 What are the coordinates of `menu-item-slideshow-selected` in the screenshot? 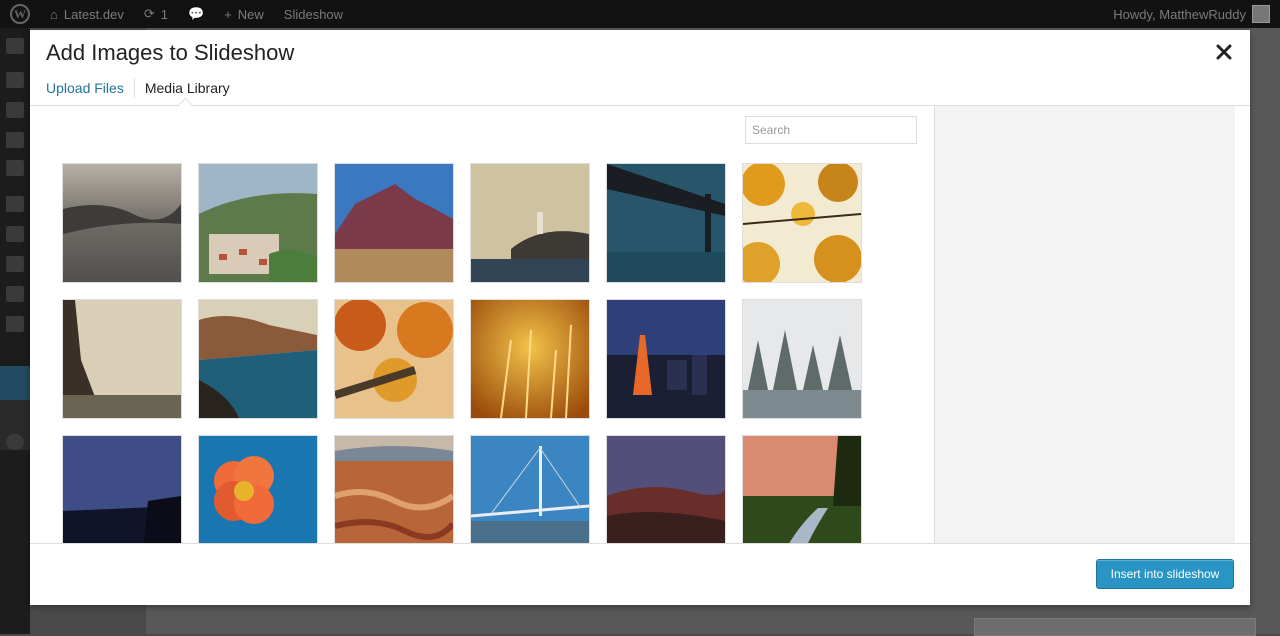 It's located at (15, 383).